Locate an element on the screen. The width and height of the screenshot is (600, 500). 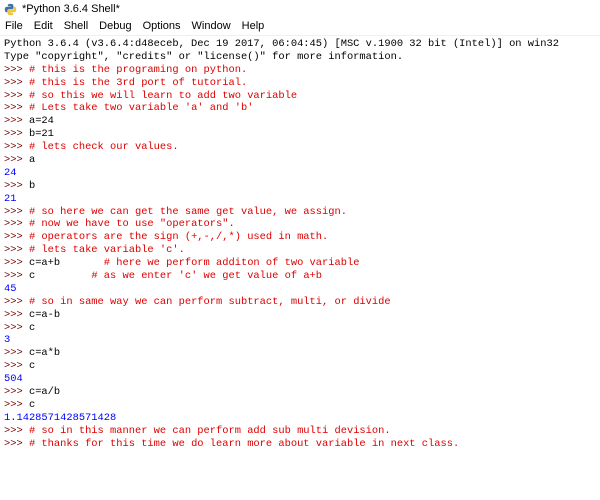
input-line: >>> # lets check our values. is located at coordinates (302, 147).